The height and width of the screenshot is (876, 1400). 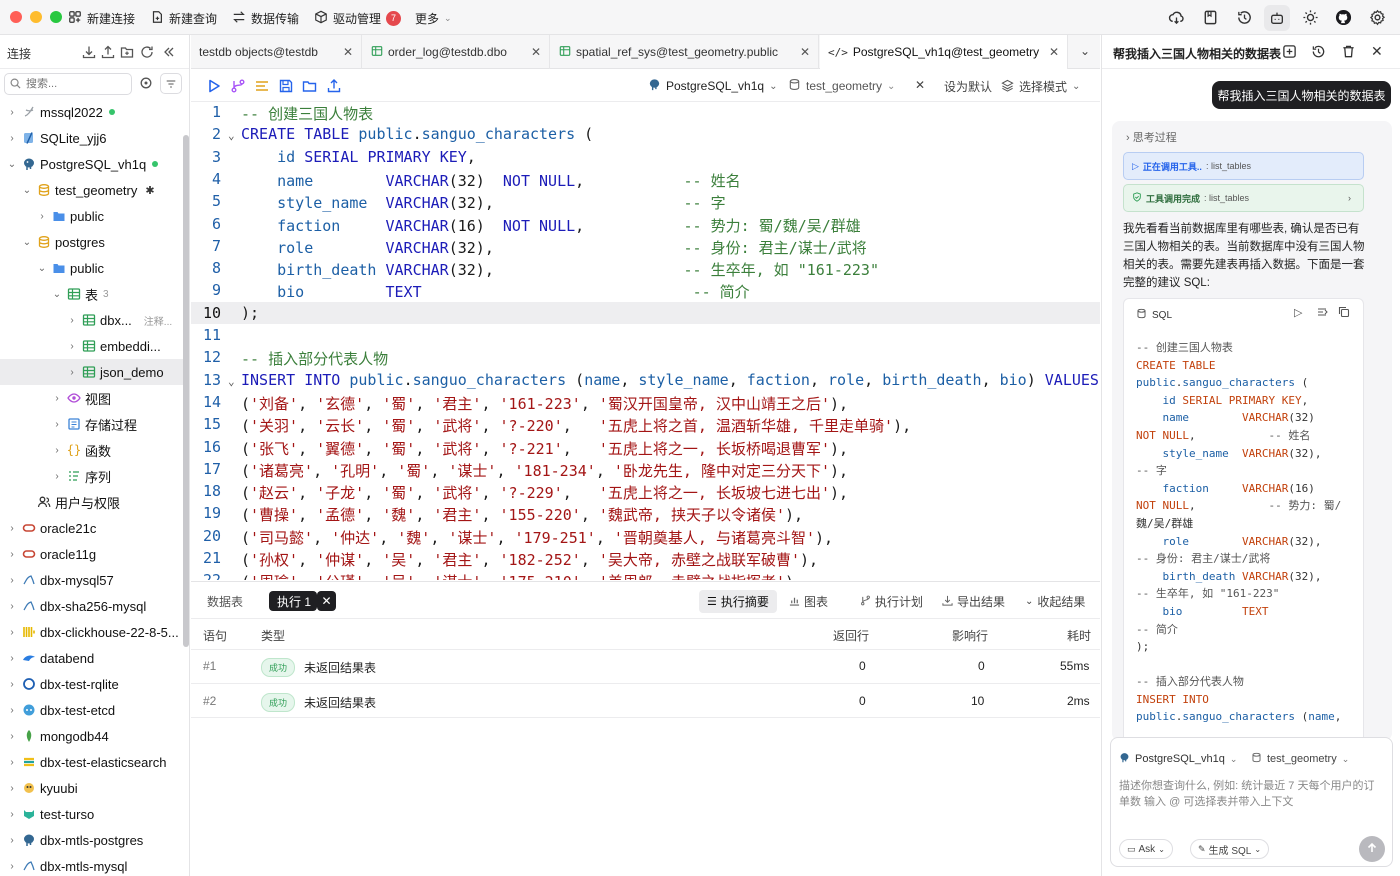 I want to click on code-line: bio TEXT -- 简介, so click(x=495, y=291).